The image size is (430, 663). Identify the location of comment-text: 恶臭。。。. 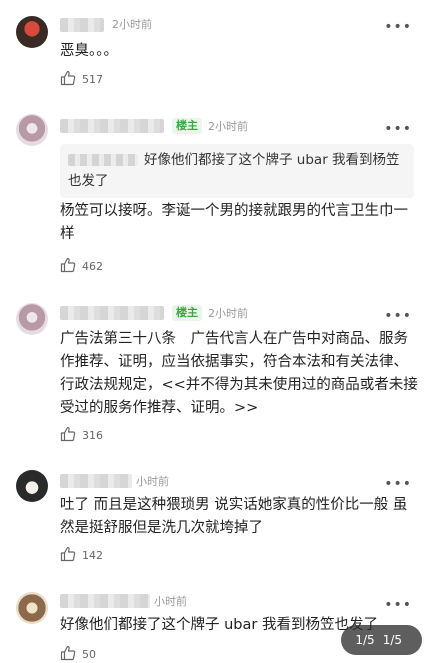
(89, 51).